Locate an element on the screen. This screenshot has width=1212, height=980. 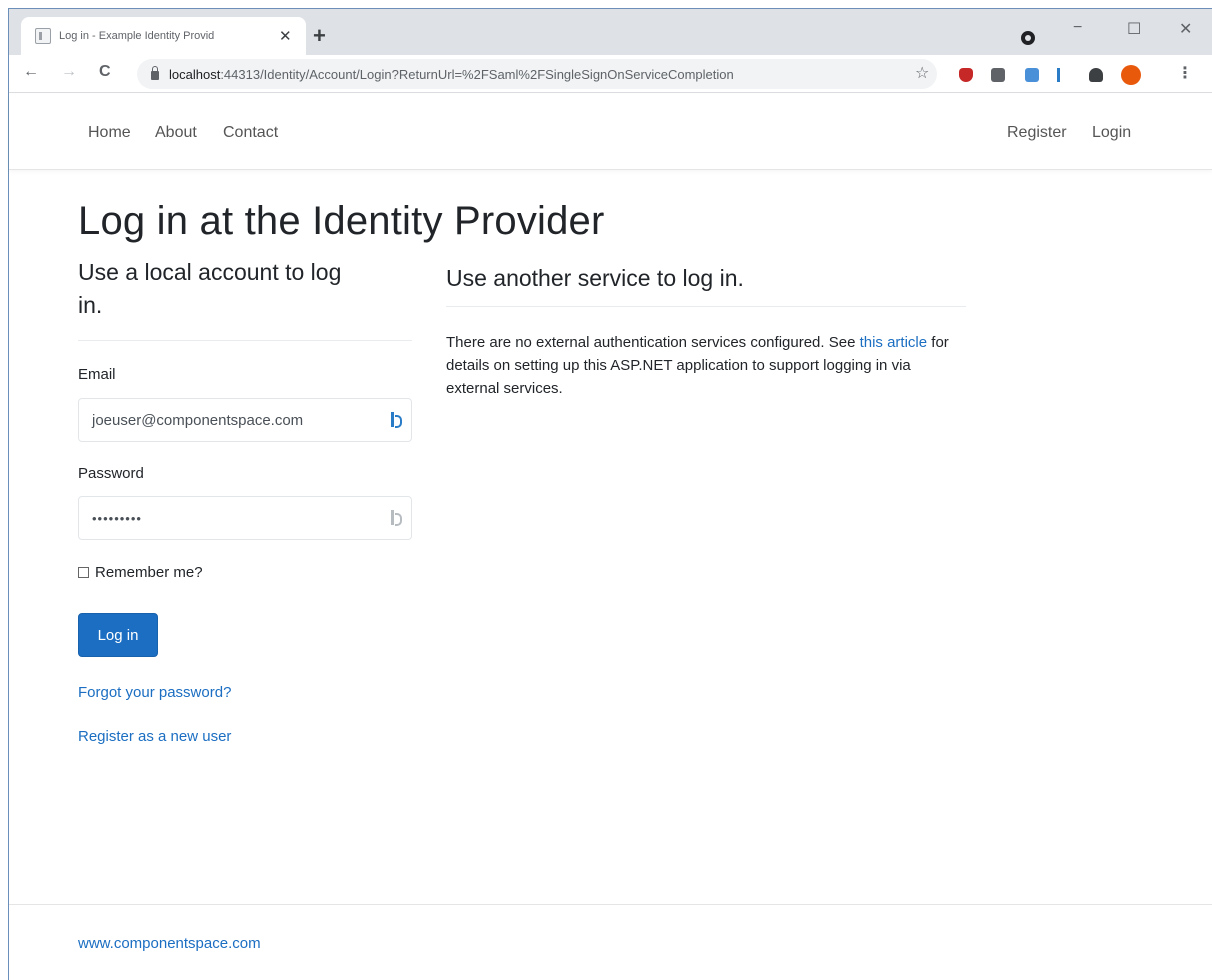
profile-avatar-icon is located at coordinates (1131, 75).